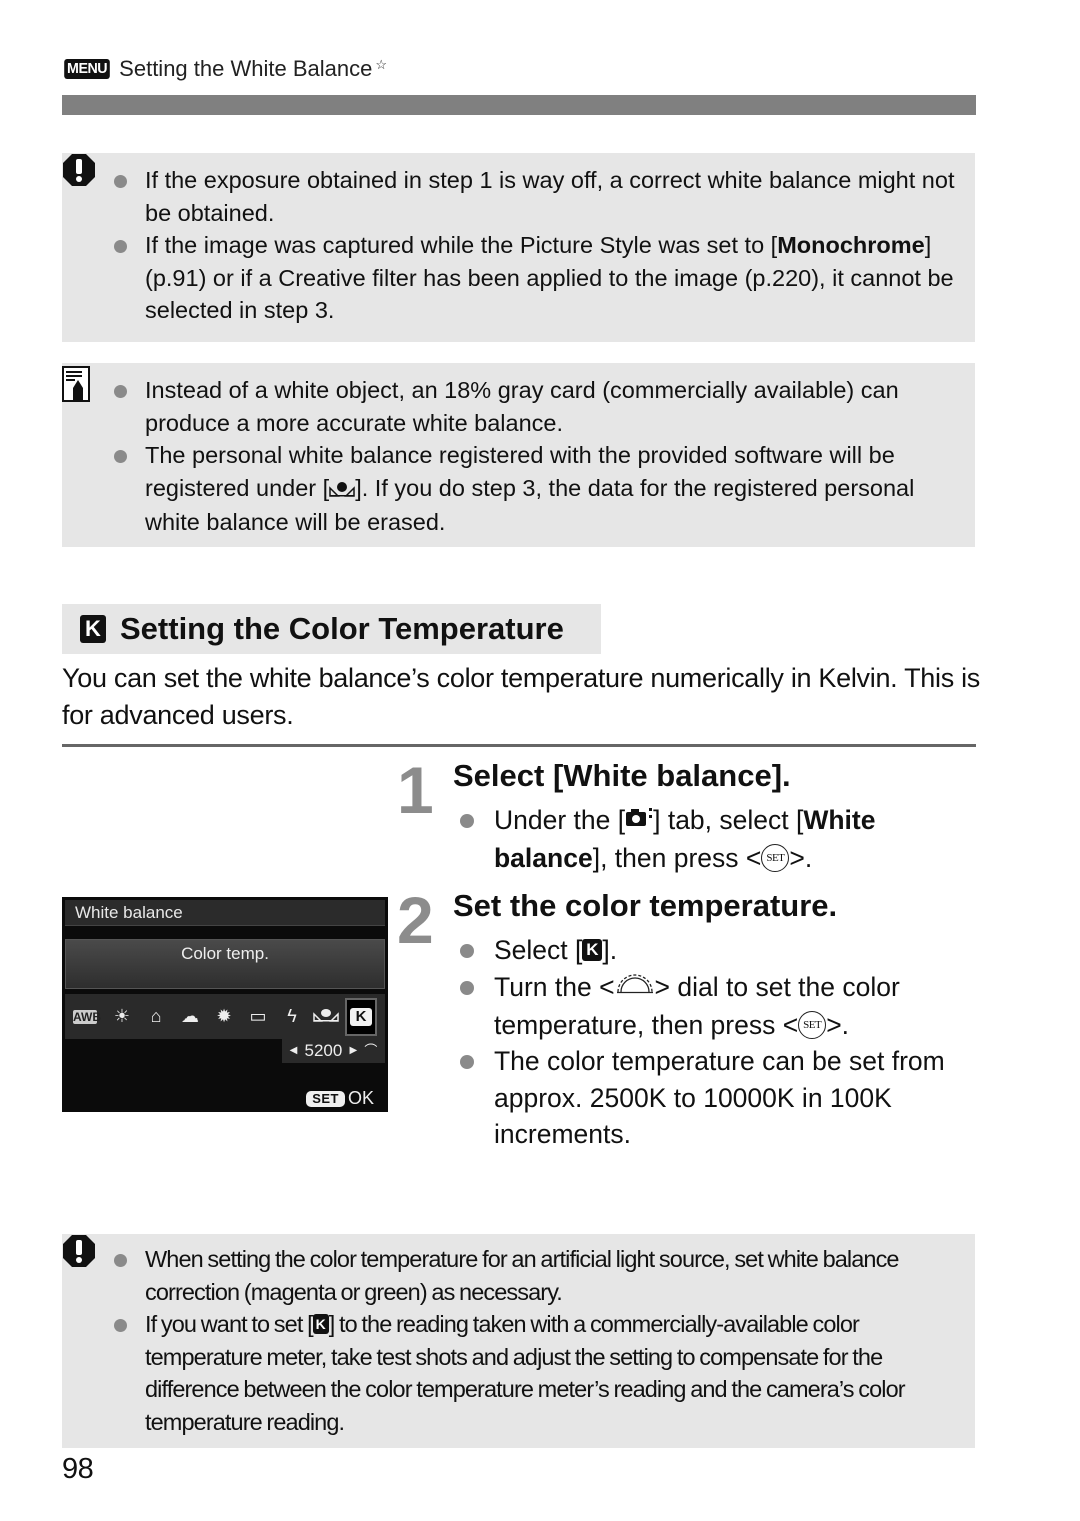 The width and height of the screenshot is (1080, 1521). I want to click on fluorescent-icon: ▭, so click(258, 1016).